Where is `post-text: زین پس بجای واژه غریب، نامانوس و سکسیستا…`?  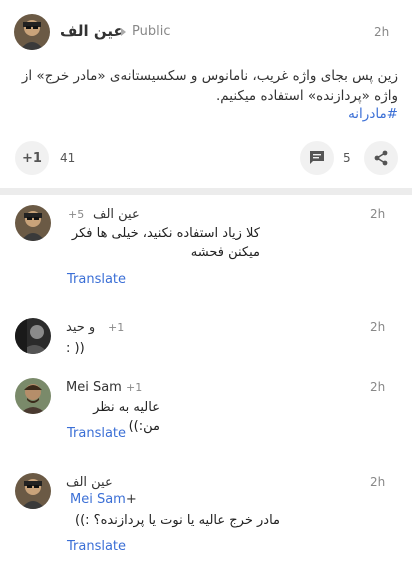 post-text: زین پس بجای واژه غریب، نامانوس و سکسیستا… is located at coordinates (209, 86).